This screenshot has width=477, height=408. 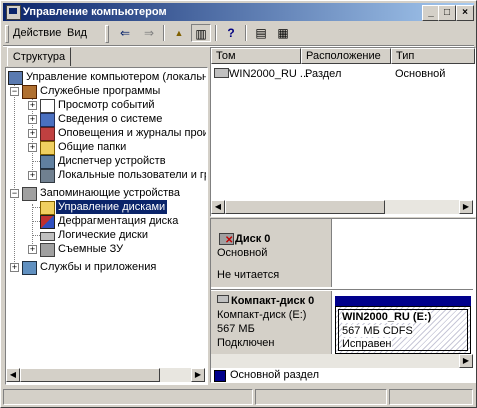 What do you see at coordinates (283, 33) in the screenshot?
I see `refresh-icon: ▦` at bounding box center [283, 33].